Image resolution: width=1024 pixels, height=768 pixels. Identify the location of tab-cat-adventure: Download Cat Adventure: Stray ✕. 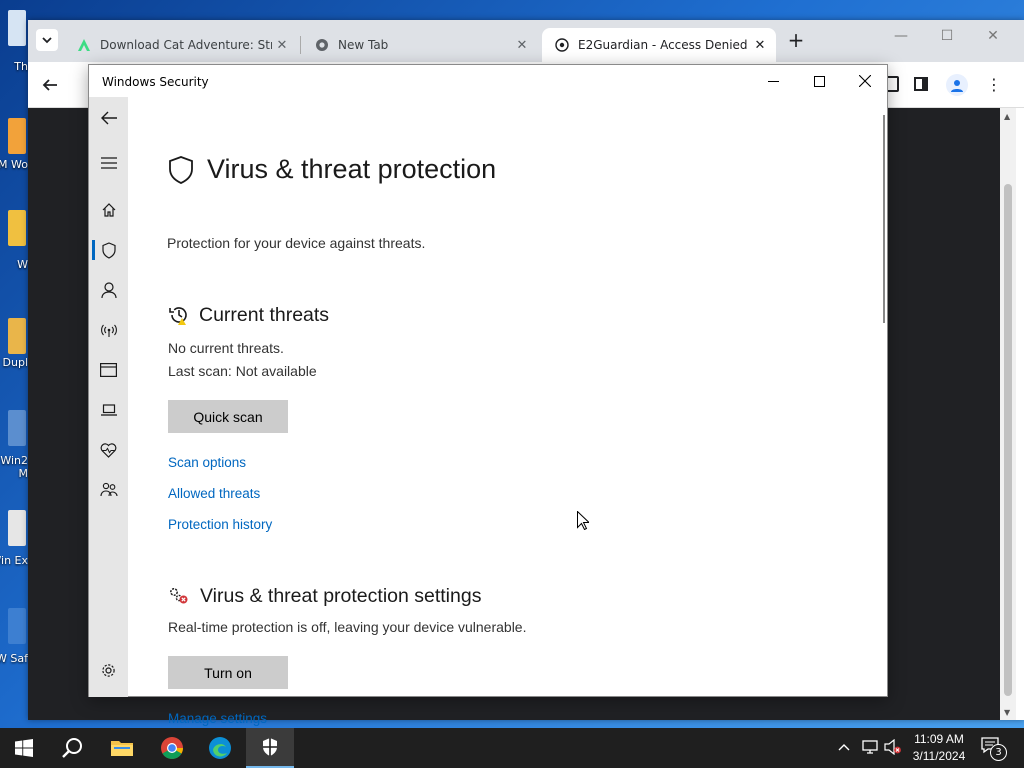
(181, 45).